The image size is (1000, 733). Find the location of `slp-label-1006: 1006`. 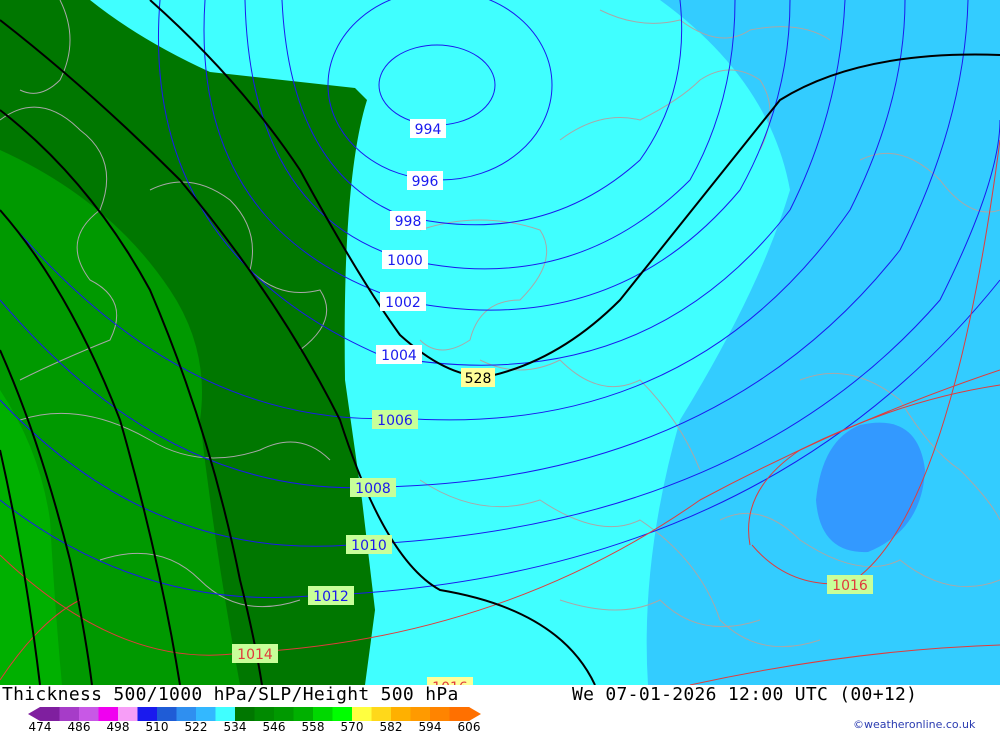

slp-label-1006: 1006 is located at coordinates (395, 419).